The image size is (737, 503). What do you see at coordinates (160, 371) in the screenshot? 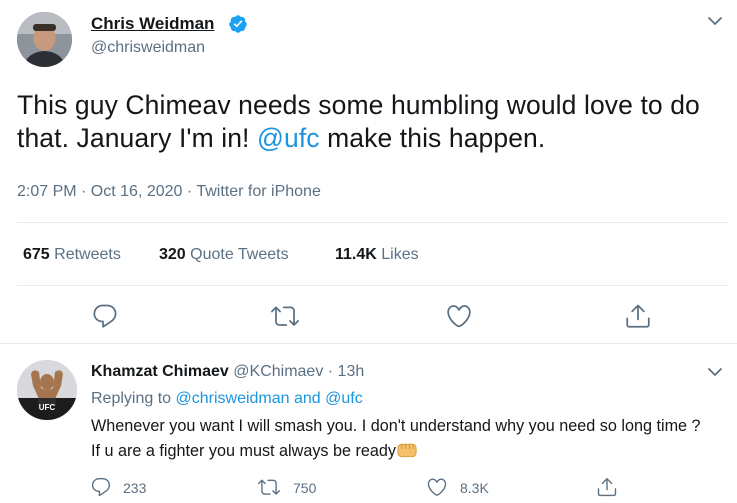
I see `reply-author-name: Khamzat Chimaev` at bounding box center [160, 371].